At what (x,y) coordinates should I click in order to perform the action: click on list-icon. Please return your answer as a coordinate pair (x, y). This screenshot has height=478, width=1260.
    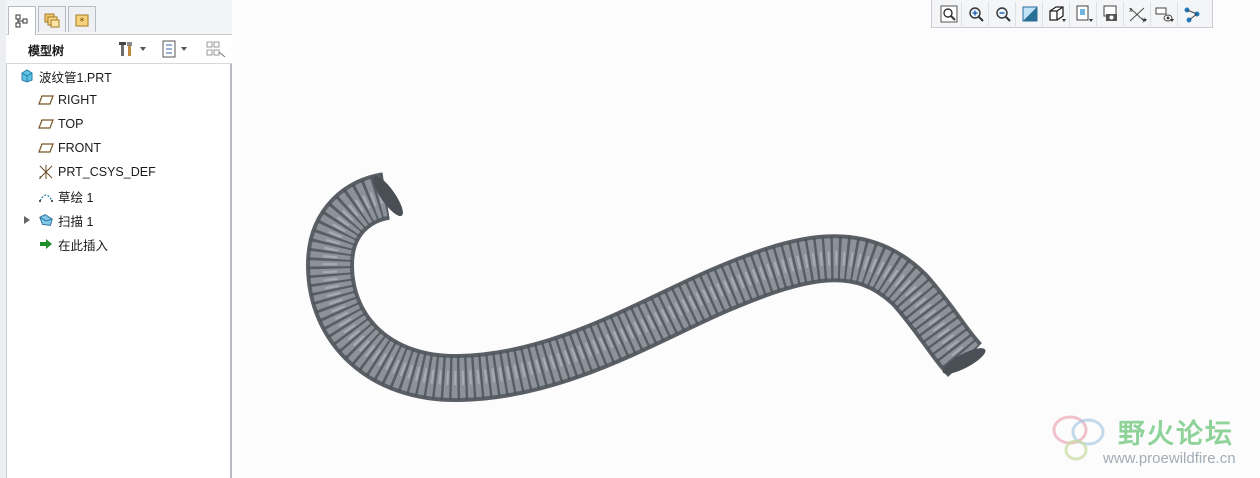
    Looking at the image, I should click on (169, 49).